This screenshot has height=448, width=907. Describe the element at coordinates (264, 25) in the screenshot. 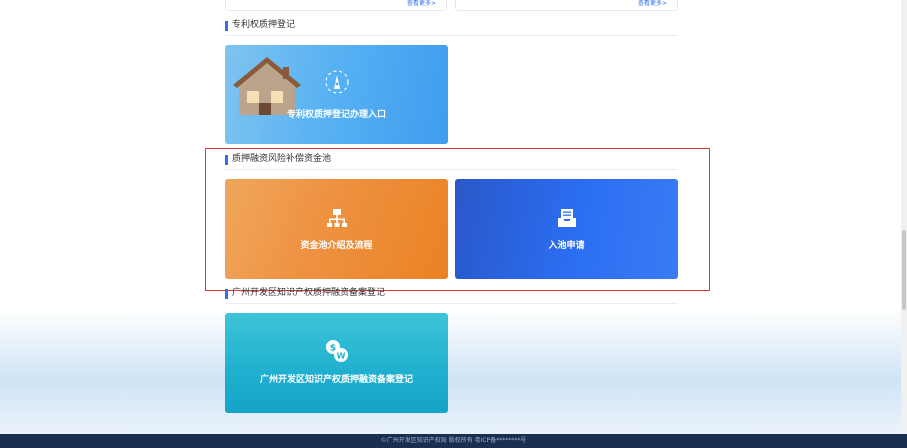

I see `section-title-text: 专利权质押登记` at that location.